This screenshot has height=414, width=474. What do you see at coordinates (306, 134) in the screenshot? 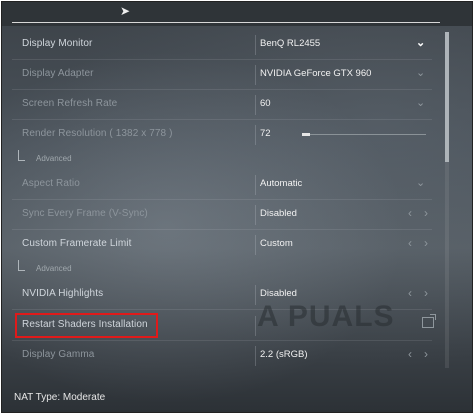
I see `slider-handle` at bounding box center [306, 134].